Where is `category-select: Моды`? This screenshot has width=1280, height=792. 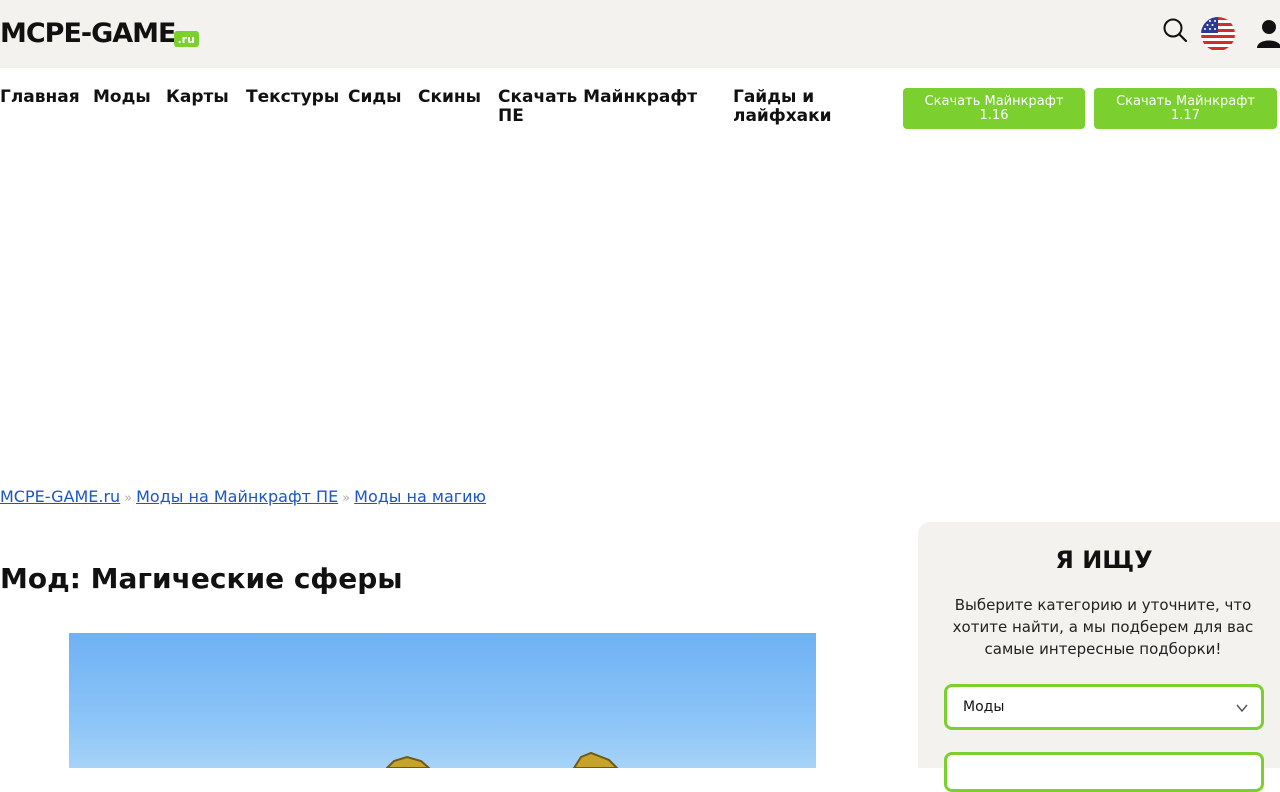
category-select: Моды is located at coordinates (1104, 707).